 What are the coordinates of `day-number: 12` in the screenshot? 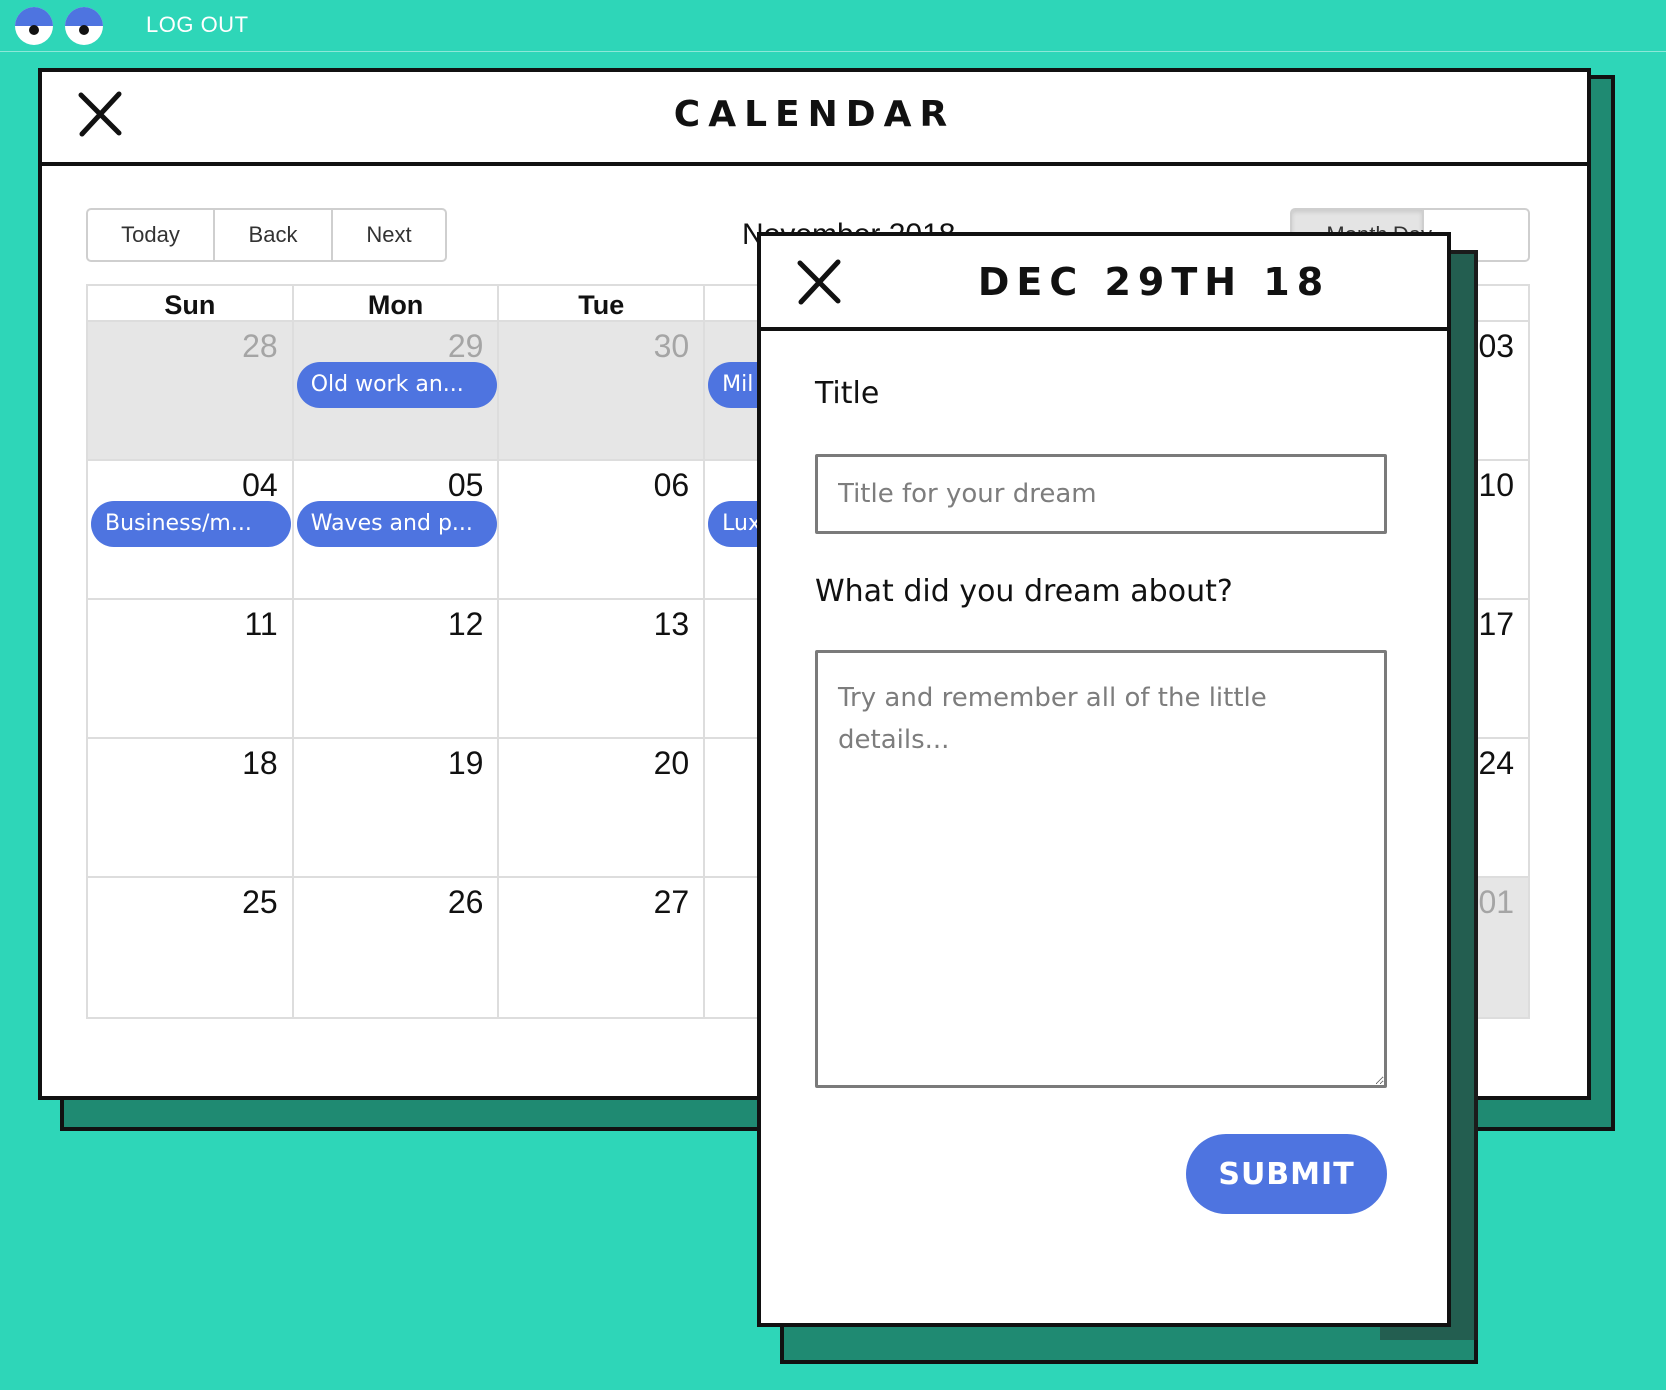 It's located at (466, 624).